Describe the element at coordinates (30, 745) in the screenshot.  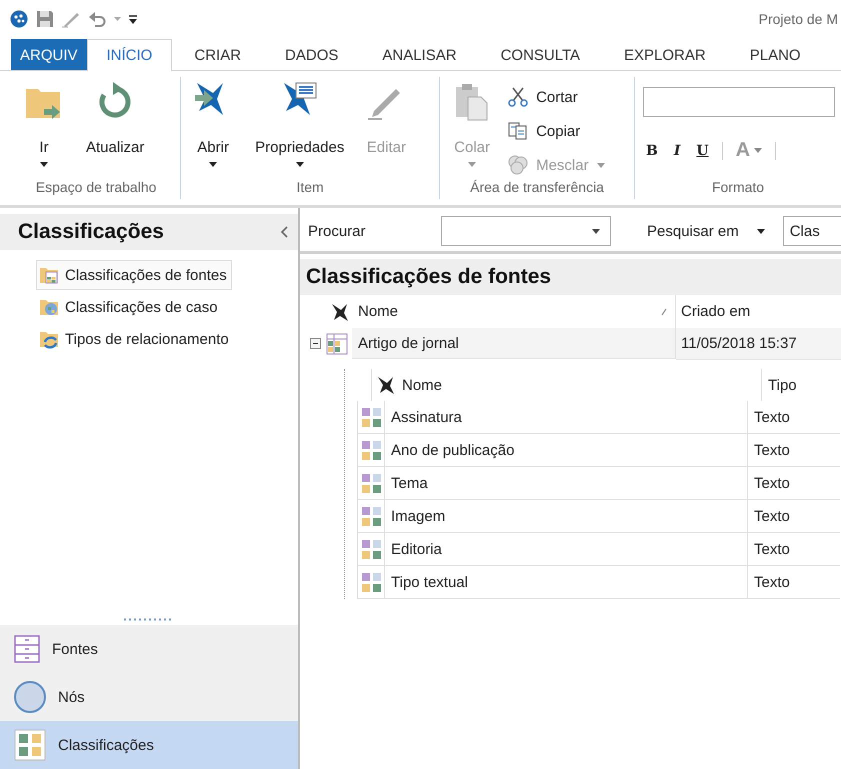
I see `grid-icon` at that location.